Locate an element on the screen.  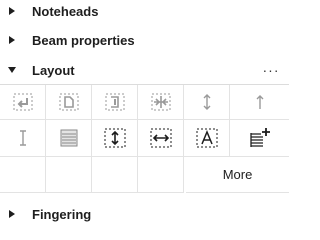
more-button: More is located at coordinates (237, 175).